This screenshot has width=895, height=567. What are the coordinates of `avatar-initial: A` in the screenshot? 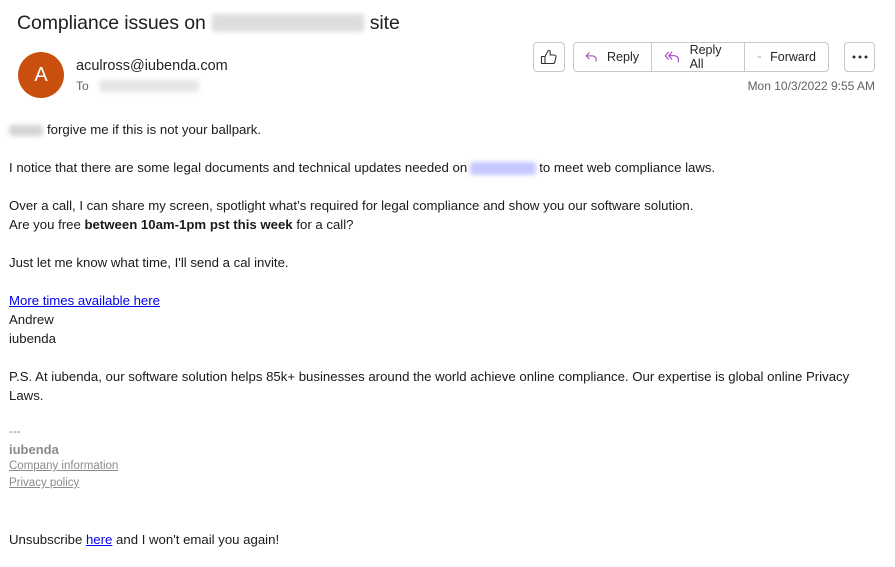 It's located at (41, 74).